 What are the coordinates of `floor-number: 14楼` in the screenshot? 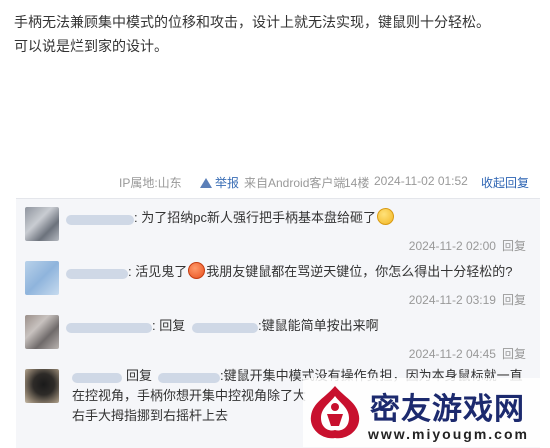 It's located at (357, 183).